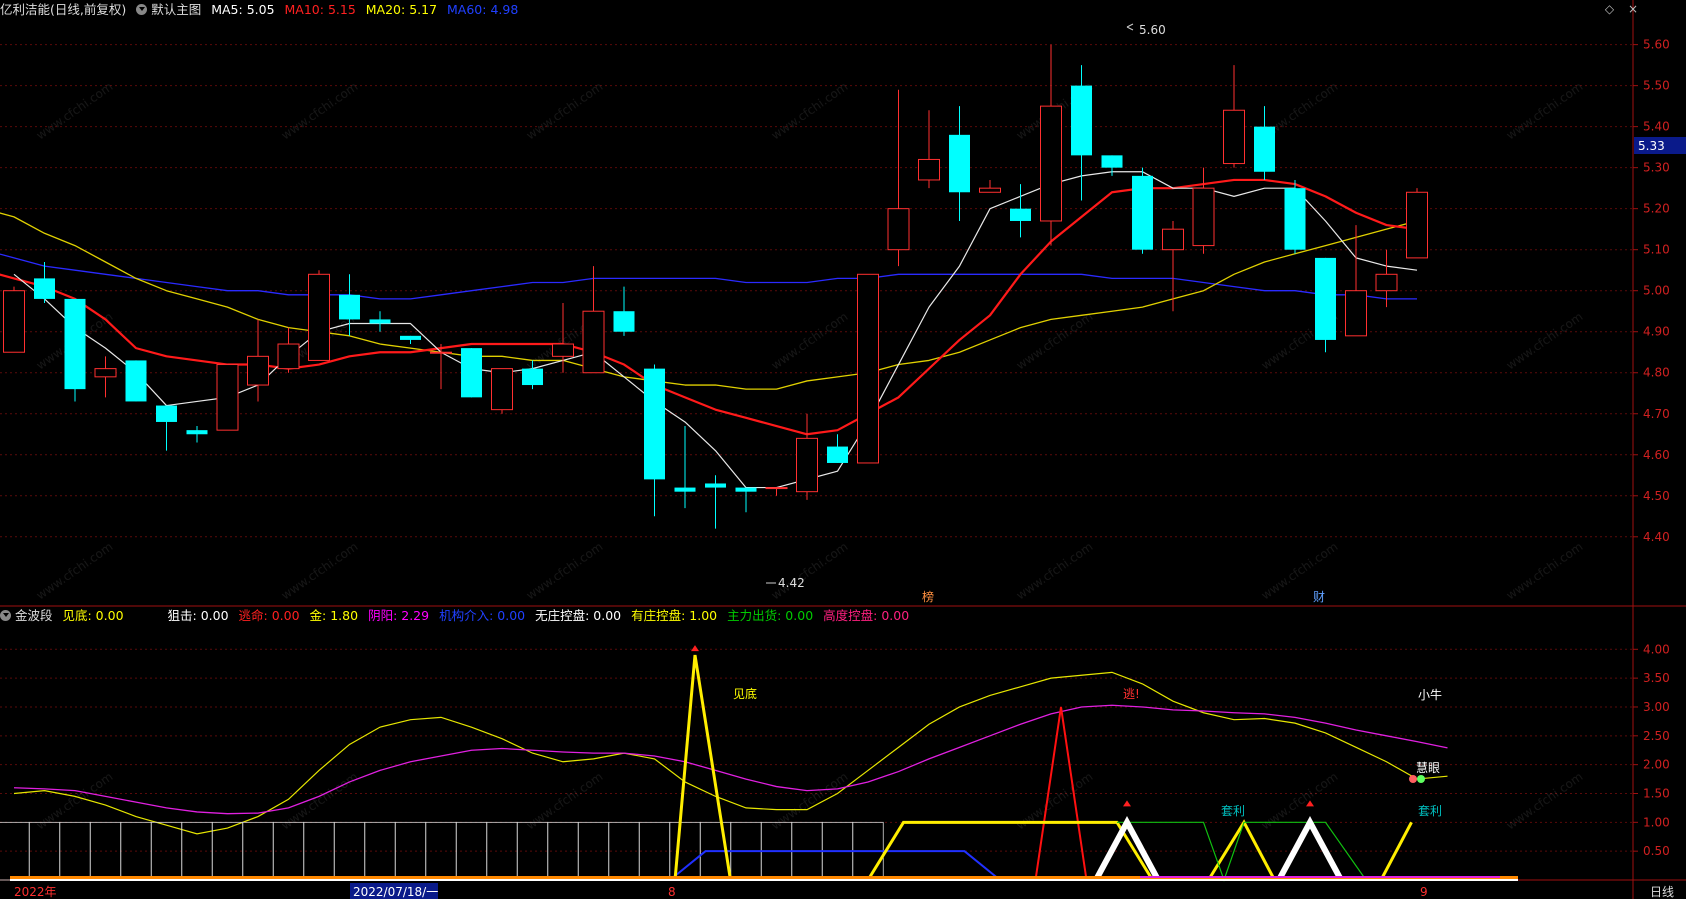  What do you see at coordinates (1656, 209) in the screenshot?
I see `price-tick-label: 5.20` at bounding box center [1656, 209].